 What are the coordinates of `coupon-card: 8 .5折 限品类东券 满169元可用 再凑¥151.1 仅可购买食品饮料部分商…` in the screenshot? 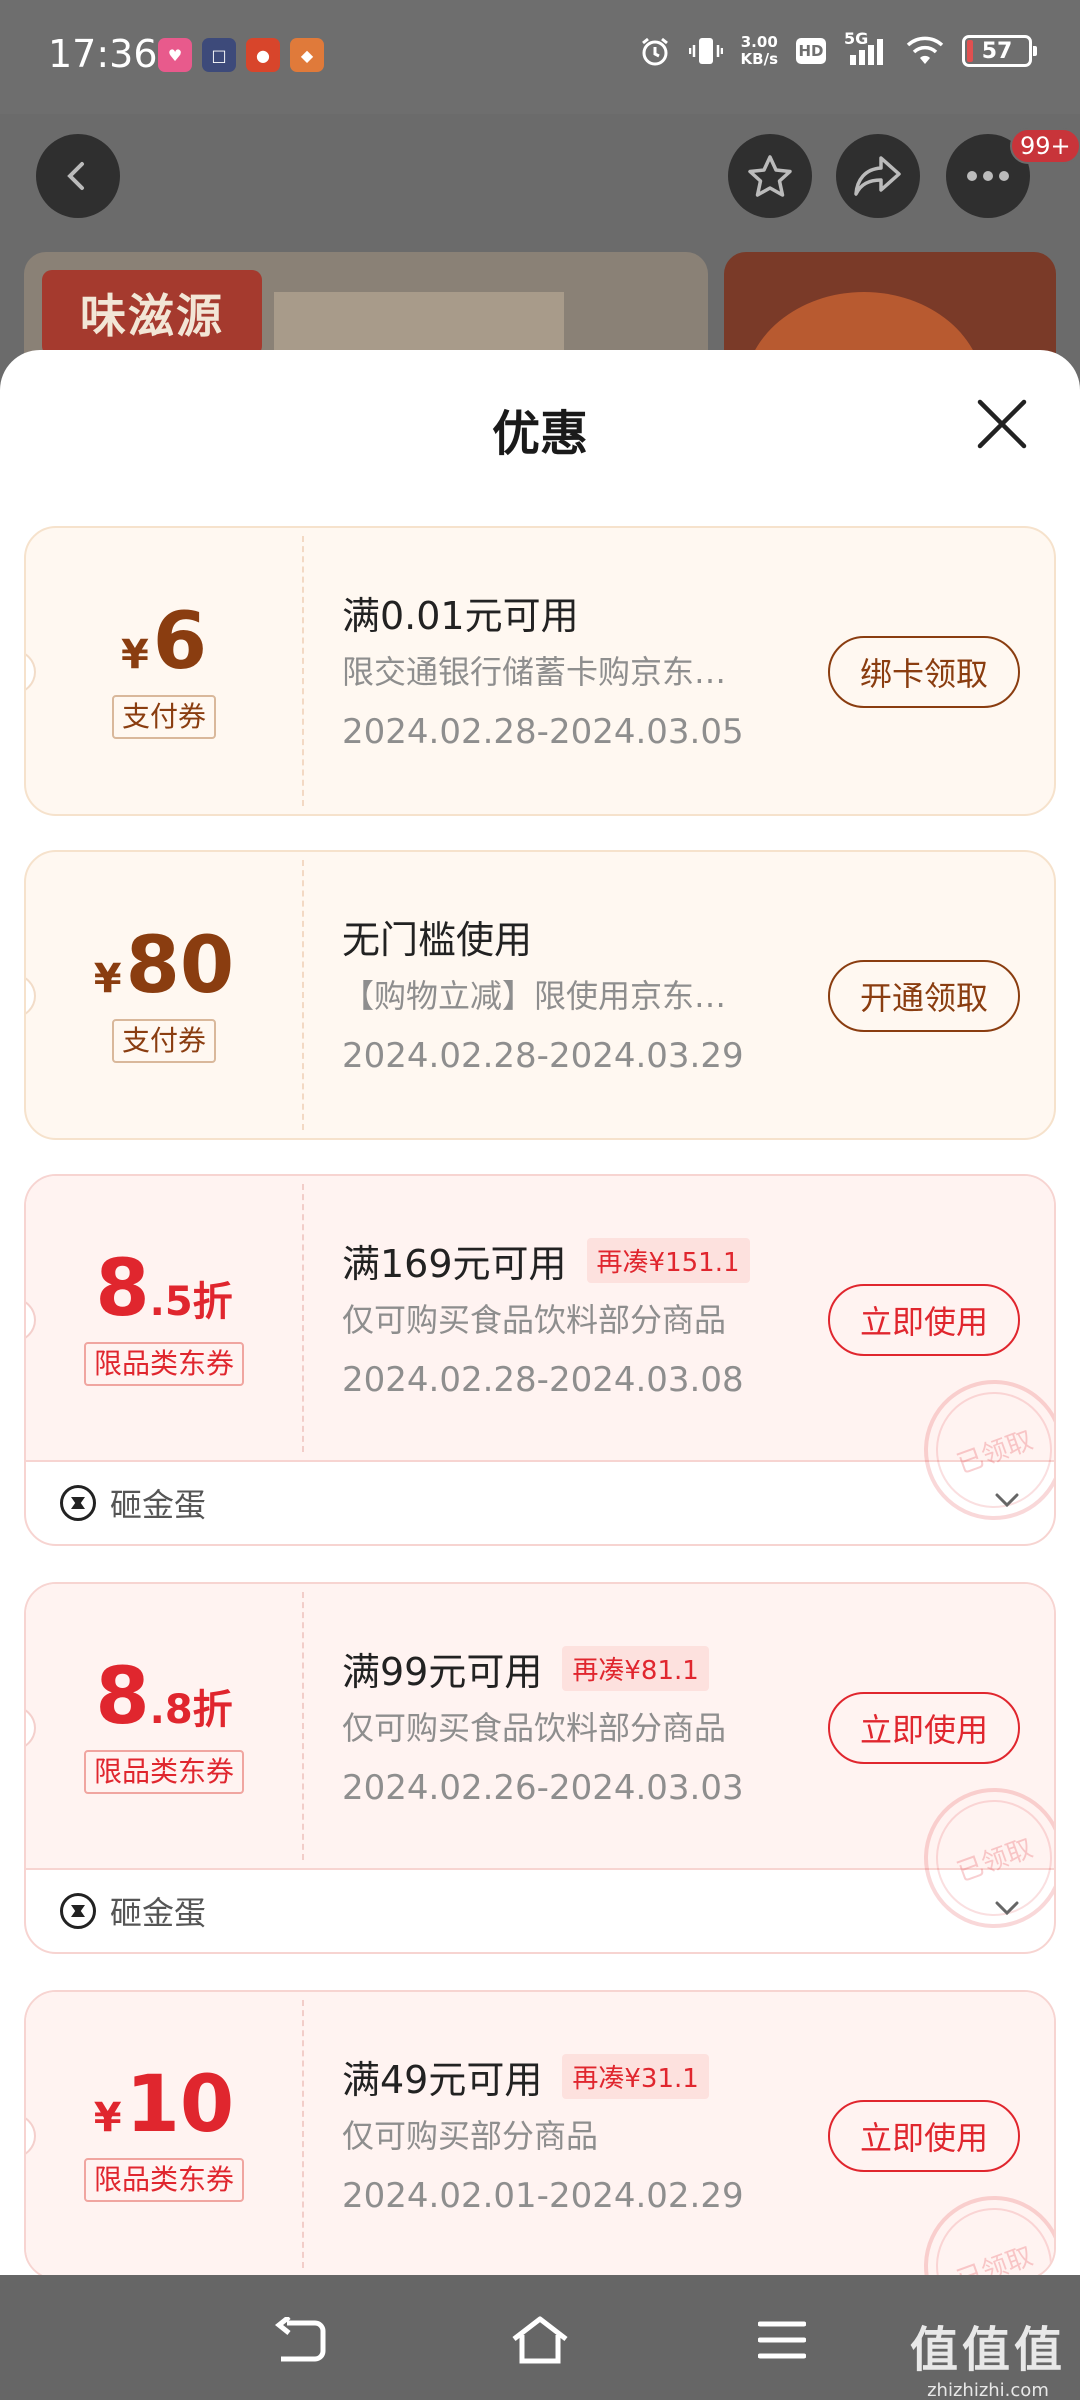 It's located at (540, 1360).